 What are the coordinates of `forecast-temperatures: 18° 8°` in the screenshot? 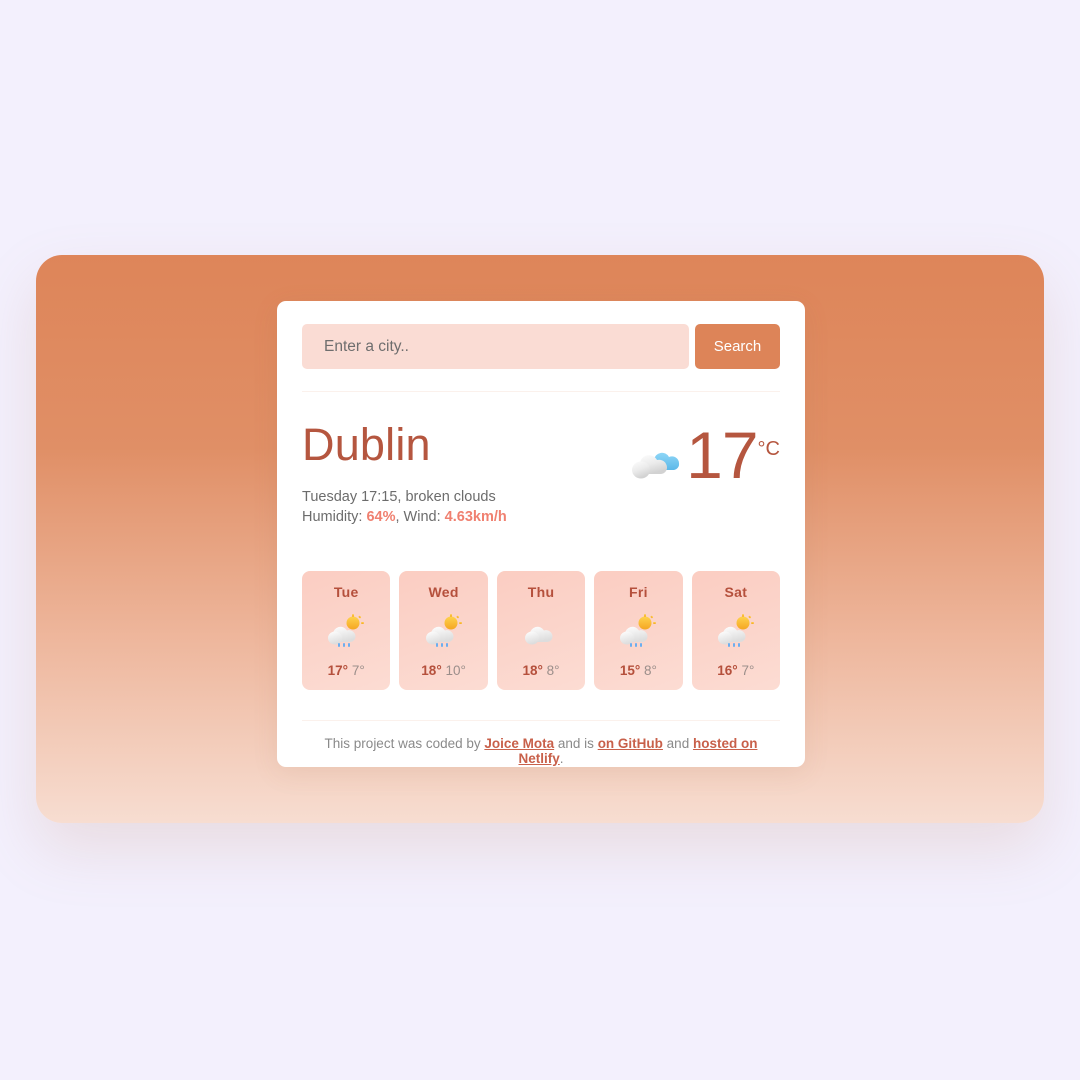 It's located at (540, 670).